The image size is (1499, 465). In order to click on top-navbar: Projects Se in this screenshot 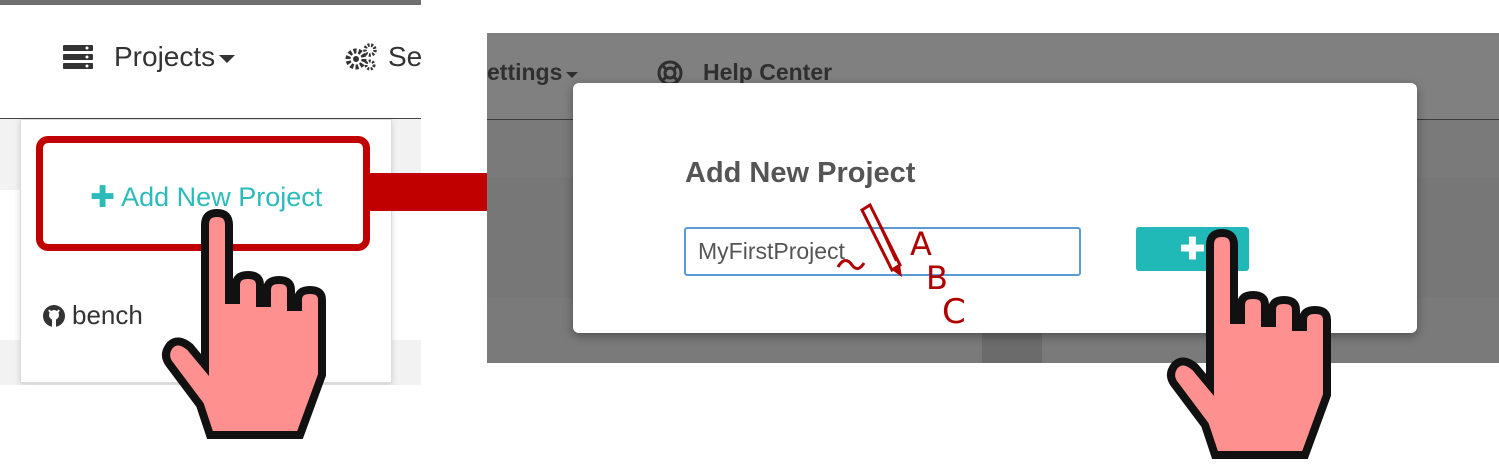, I will do `click(210, 62)`.